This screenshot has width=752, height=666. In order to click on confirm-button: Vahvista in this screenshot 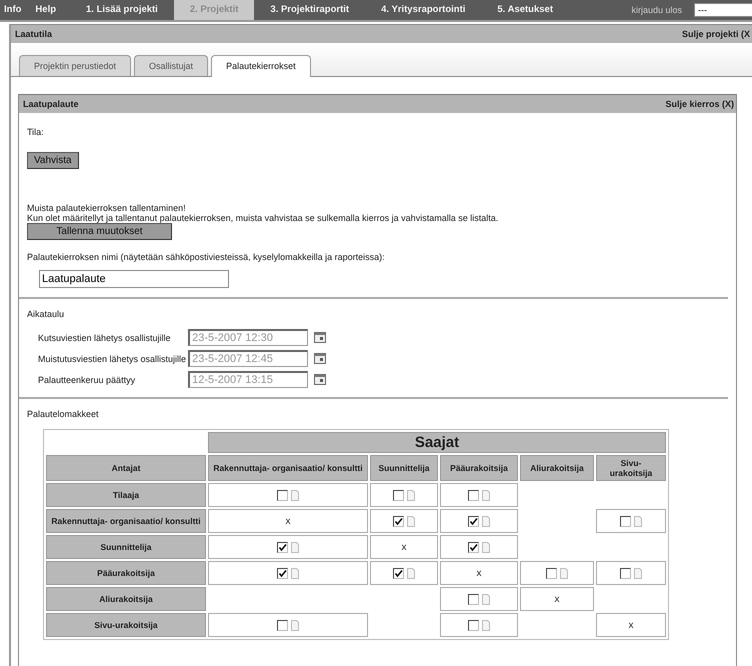, I will do `click(53, 160)`.